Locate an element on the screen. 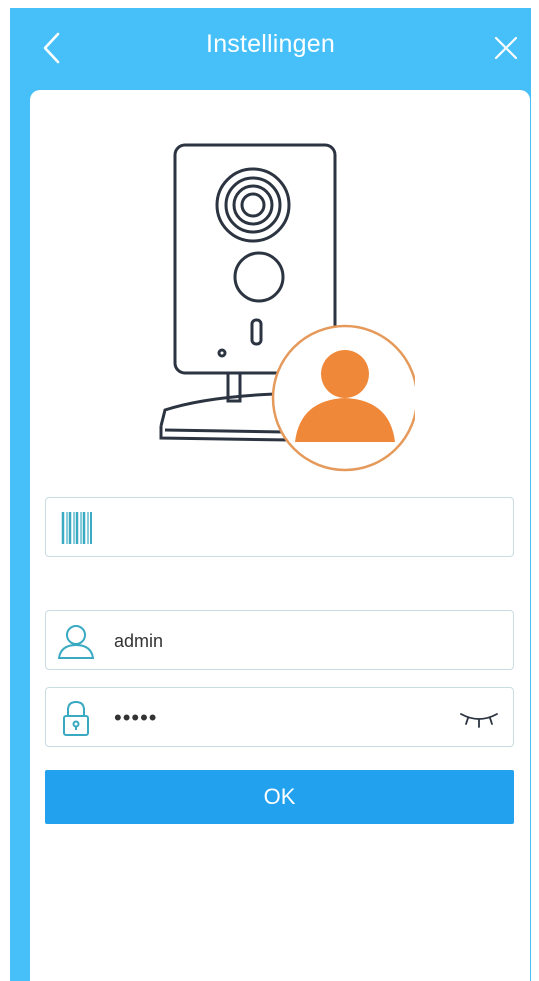 The image size is (539, 981). eye-closed-icon is located at coordinates (479, 720).